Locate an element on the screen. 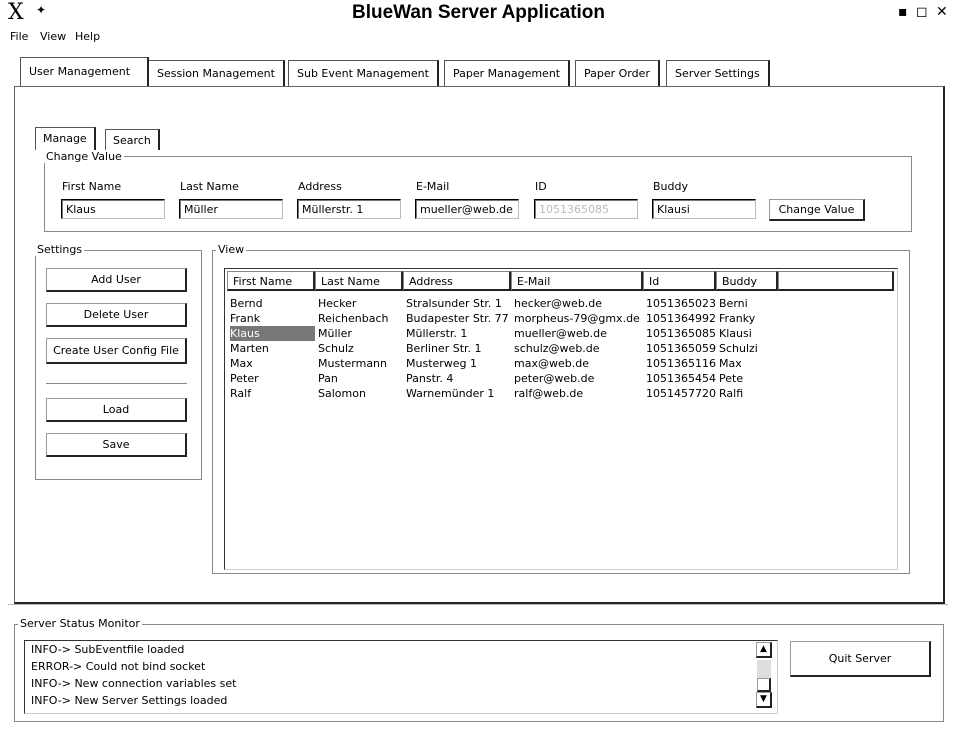 The image size is (957, 737). view-group-label: View is located at coordinates (231, 249).